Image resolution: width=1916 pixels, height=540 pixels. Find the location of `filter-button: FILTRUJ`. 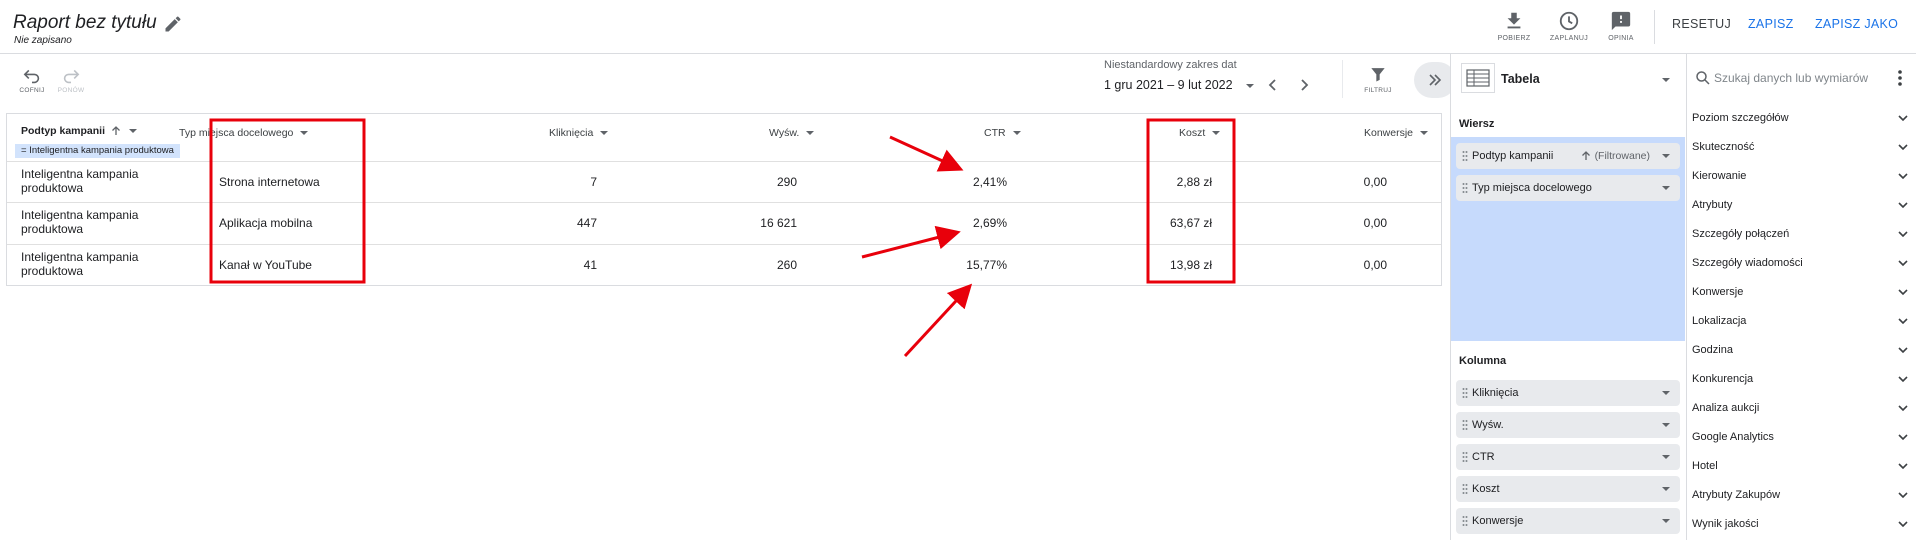

filter-button: FILTRUJ is located at coordinates (1378, 79).